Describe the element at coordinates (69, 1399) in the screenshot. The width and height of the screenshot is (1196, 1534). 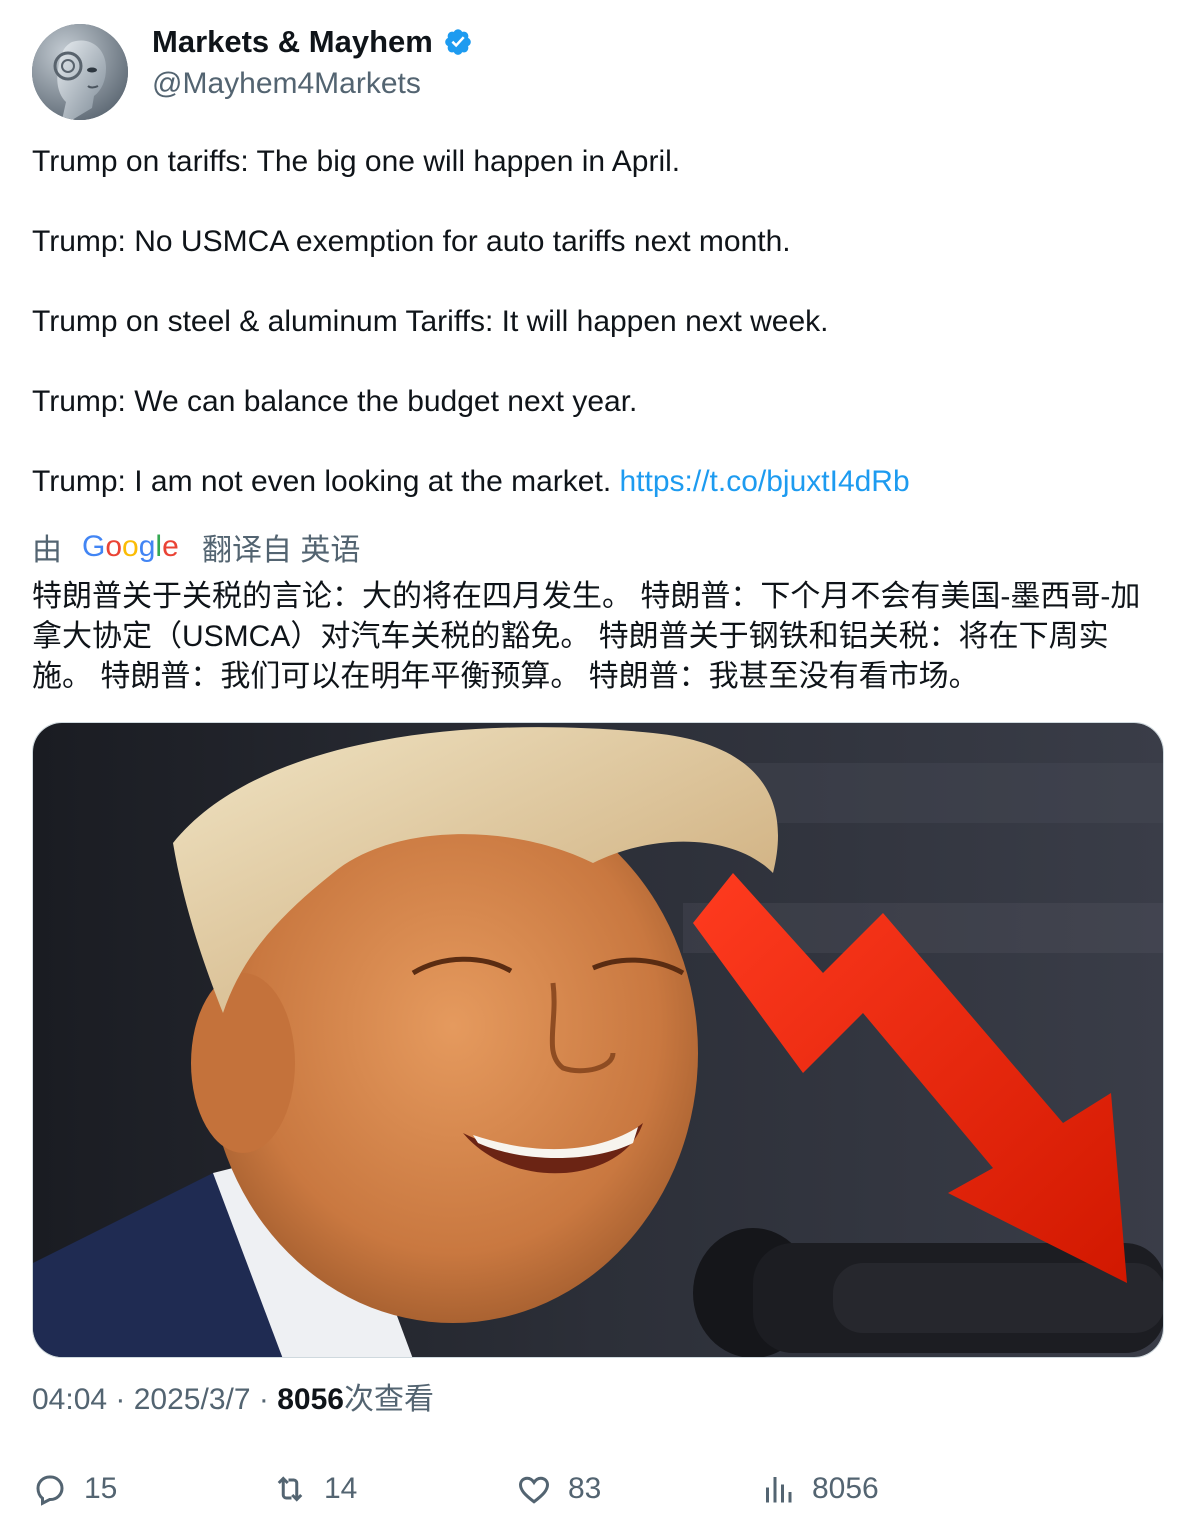
I see `tweet-time: 04:04` at that location.